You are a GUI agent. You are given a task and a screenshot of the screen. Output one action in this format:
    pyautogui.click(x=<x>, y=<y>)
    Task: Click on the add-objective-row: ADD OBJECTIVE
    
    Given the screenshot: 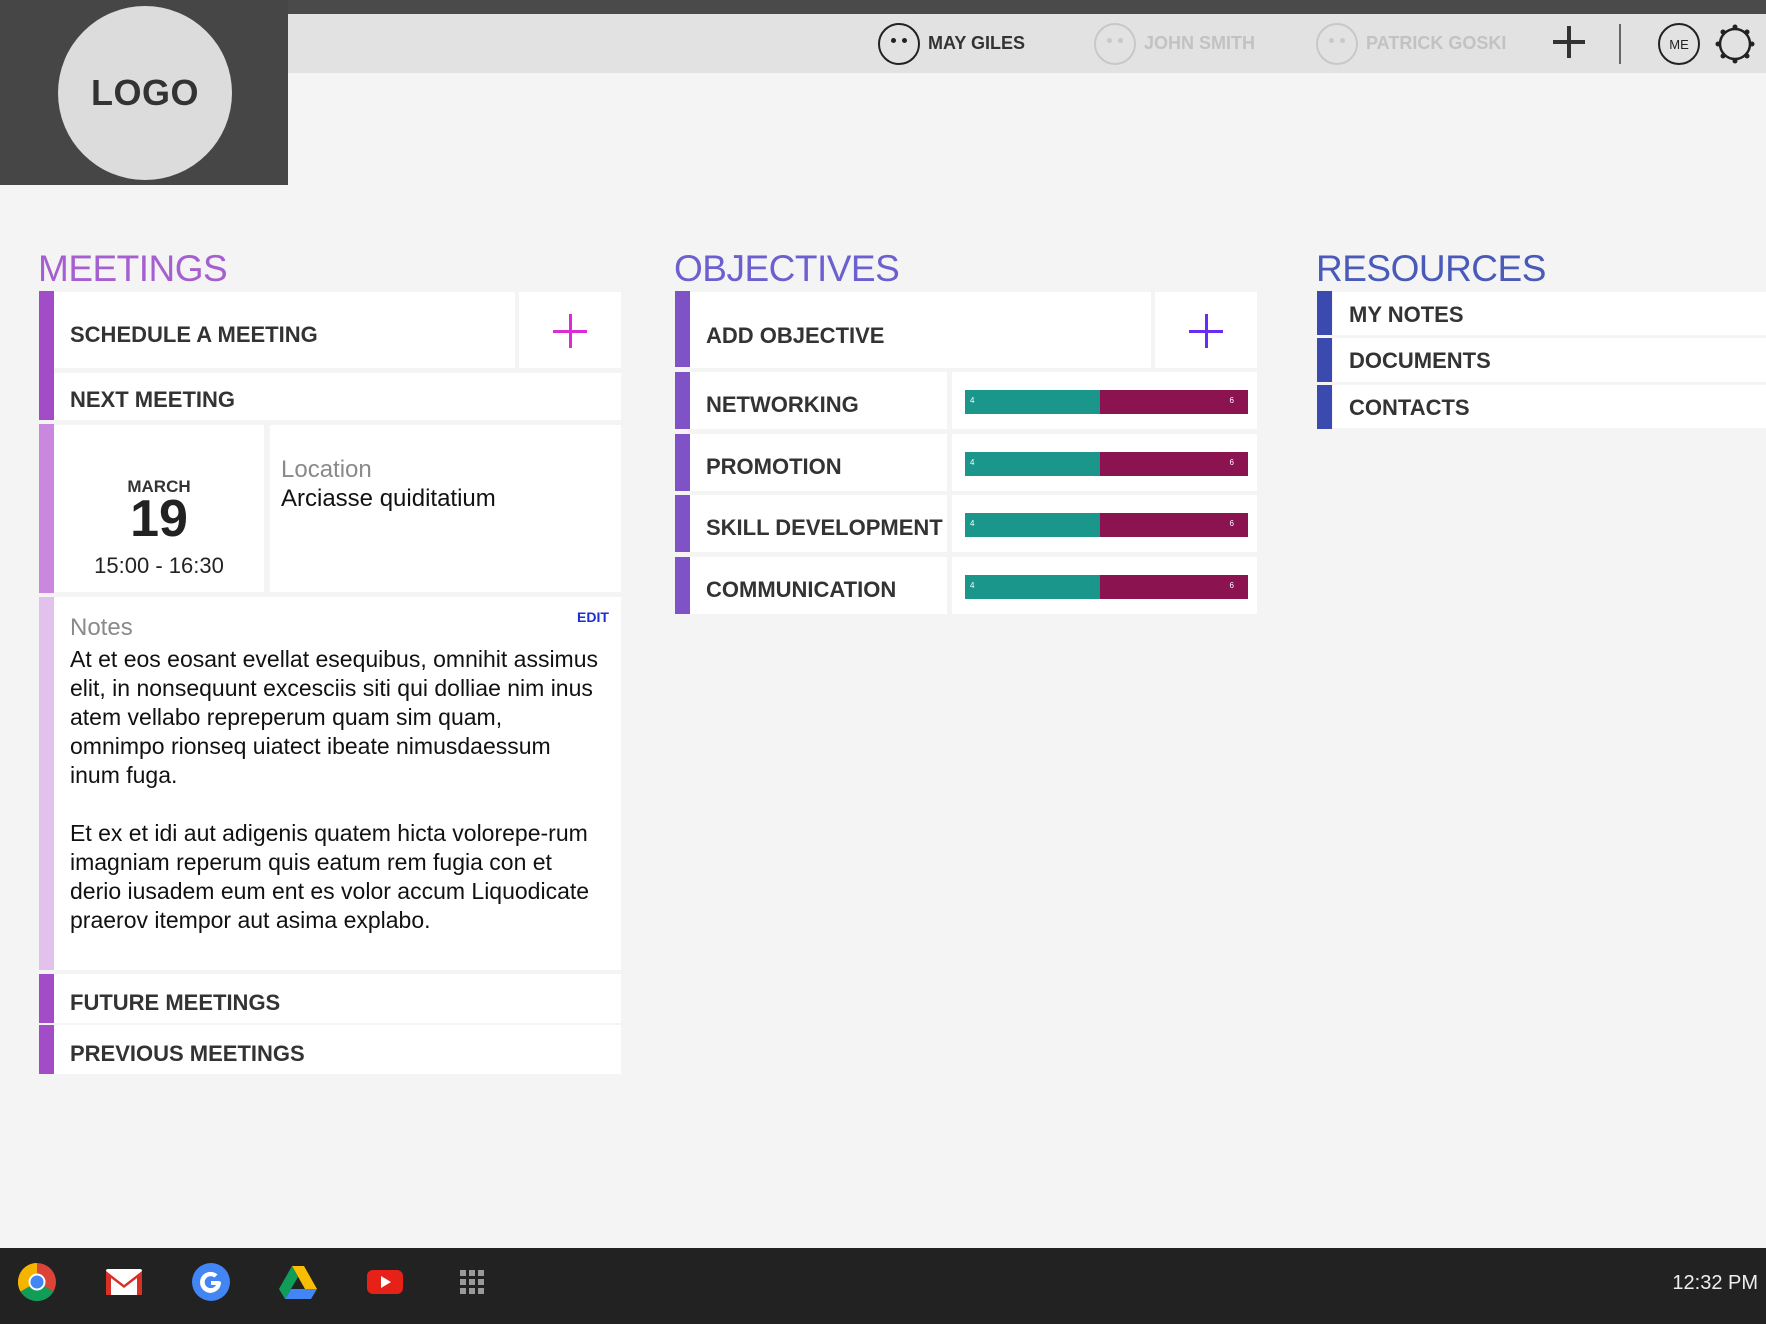 What is the action you would take?
    pyautogui.click(x=920, y=330)
    